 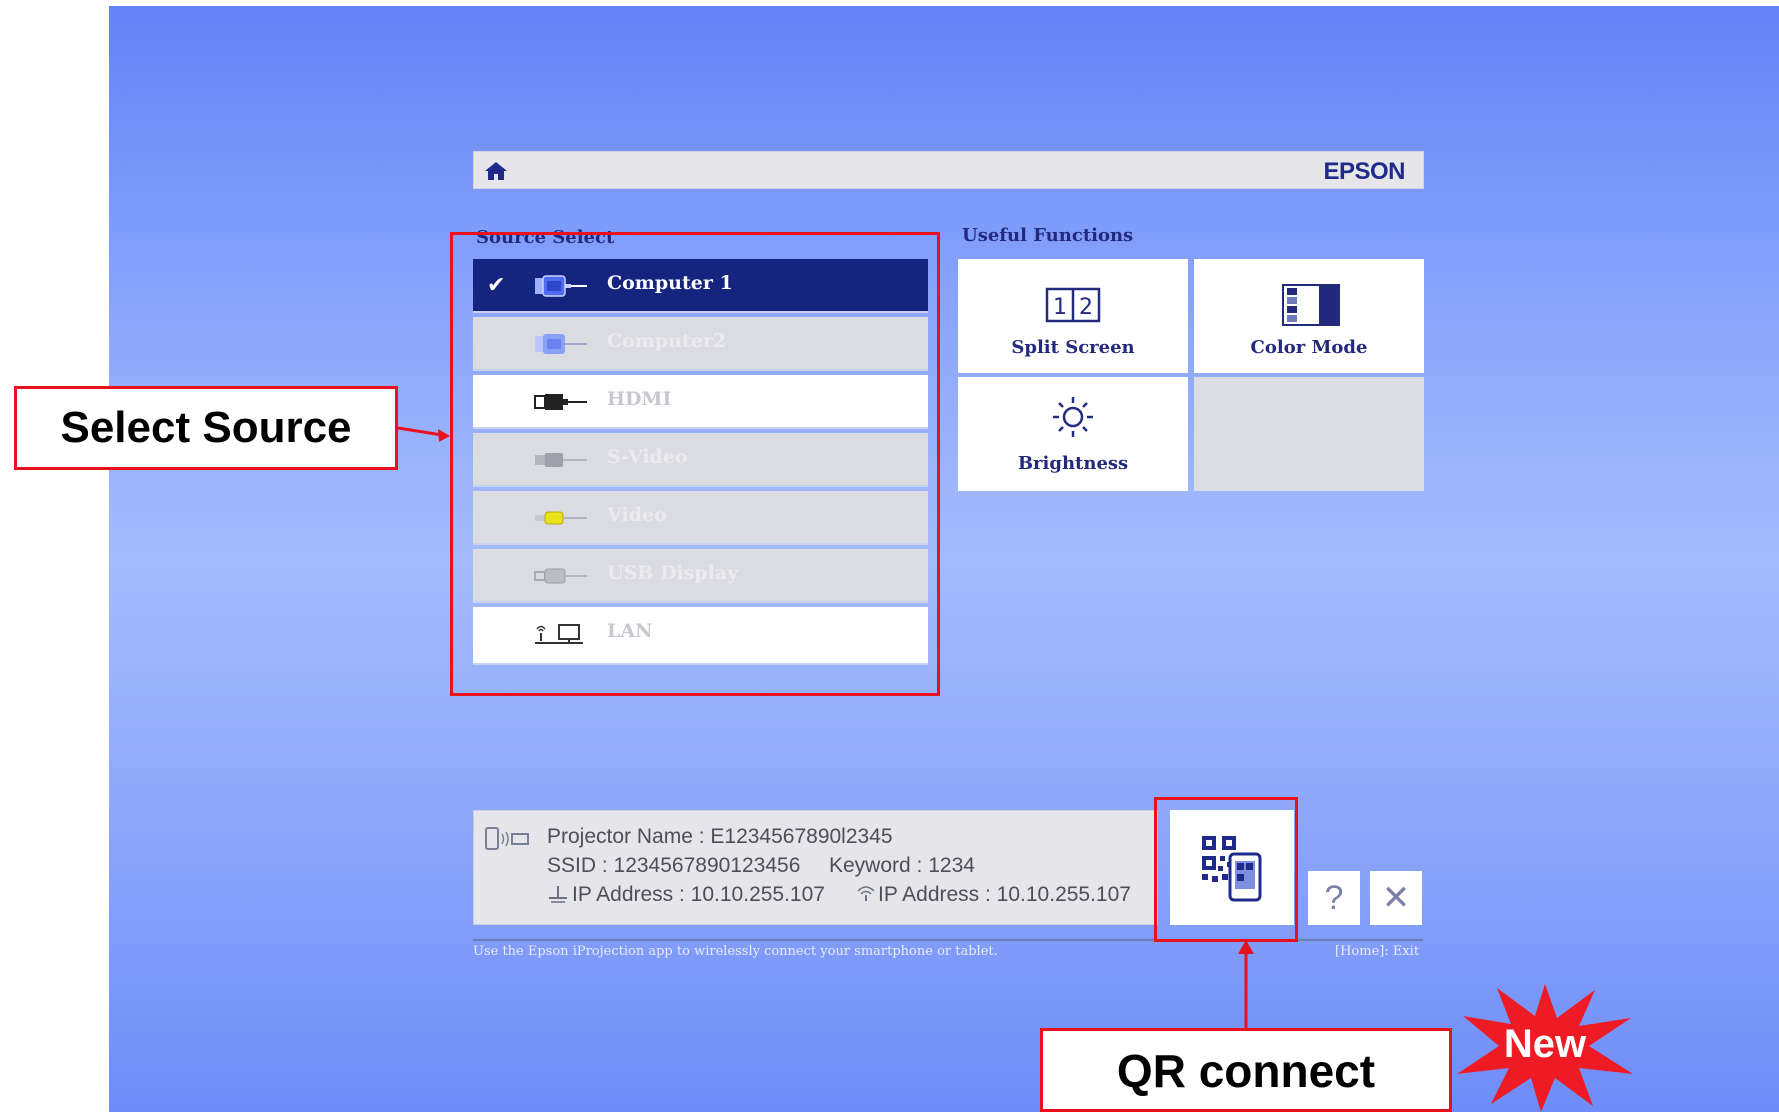 I want to click on device-connection-icon, so click(x=507, y=842).